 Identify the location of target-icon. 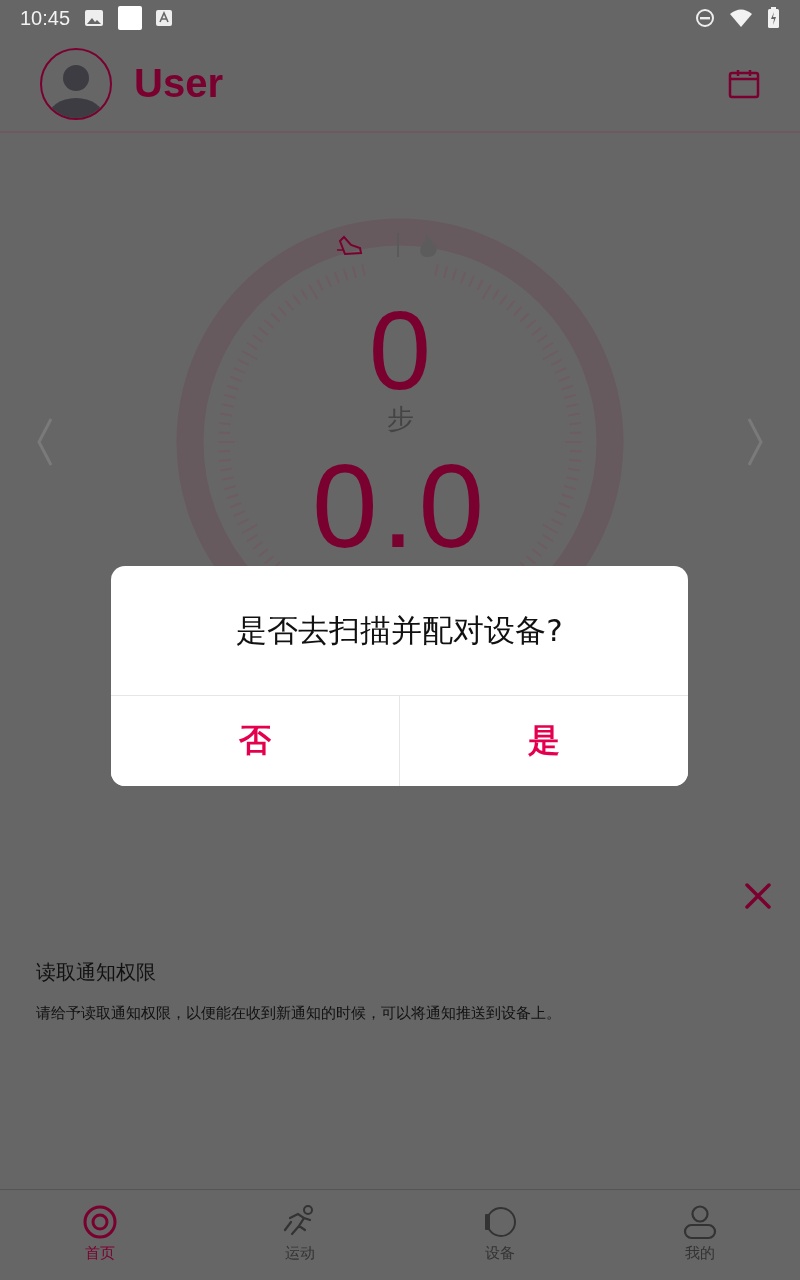
(100, 1222).